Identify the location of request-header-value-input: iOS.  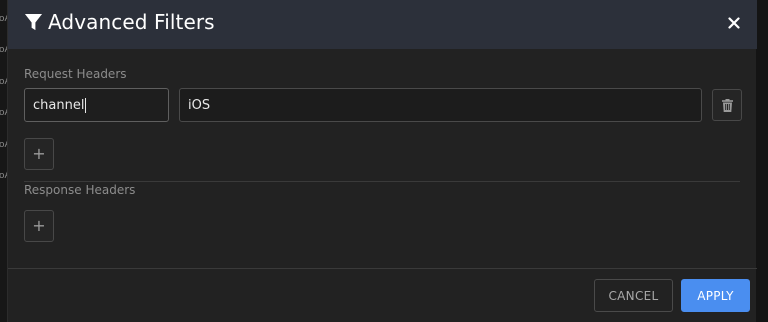
(440, 105).